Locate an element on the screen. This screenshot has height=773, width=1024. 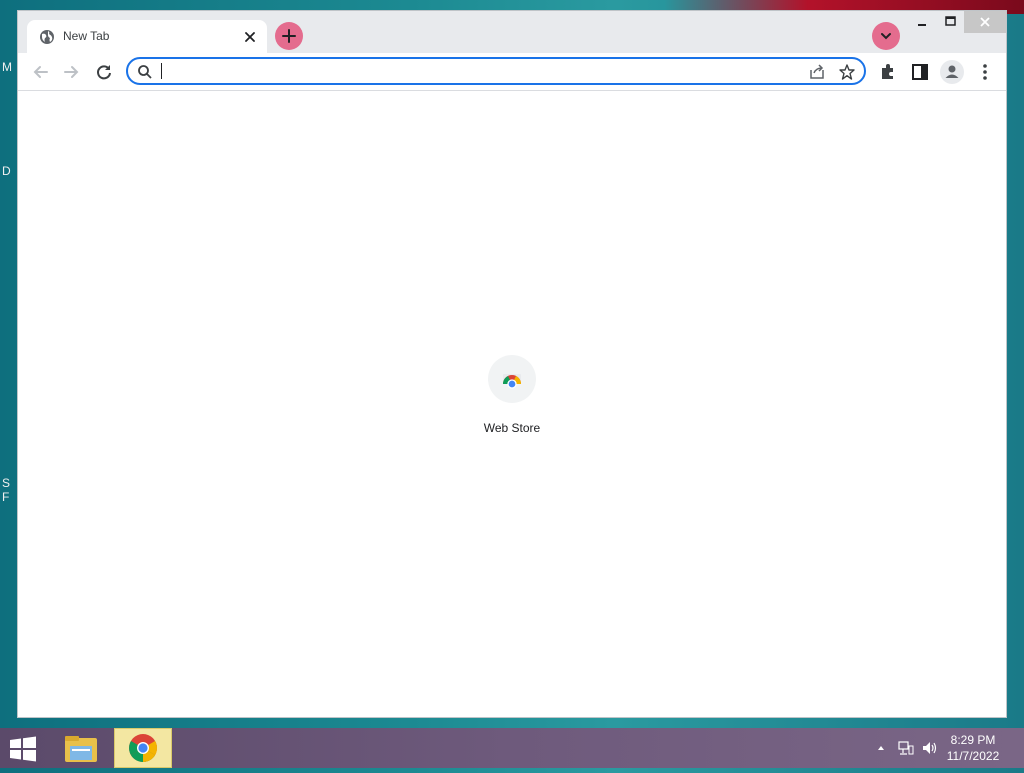
plus-icon is located at coordinates (289, 36).